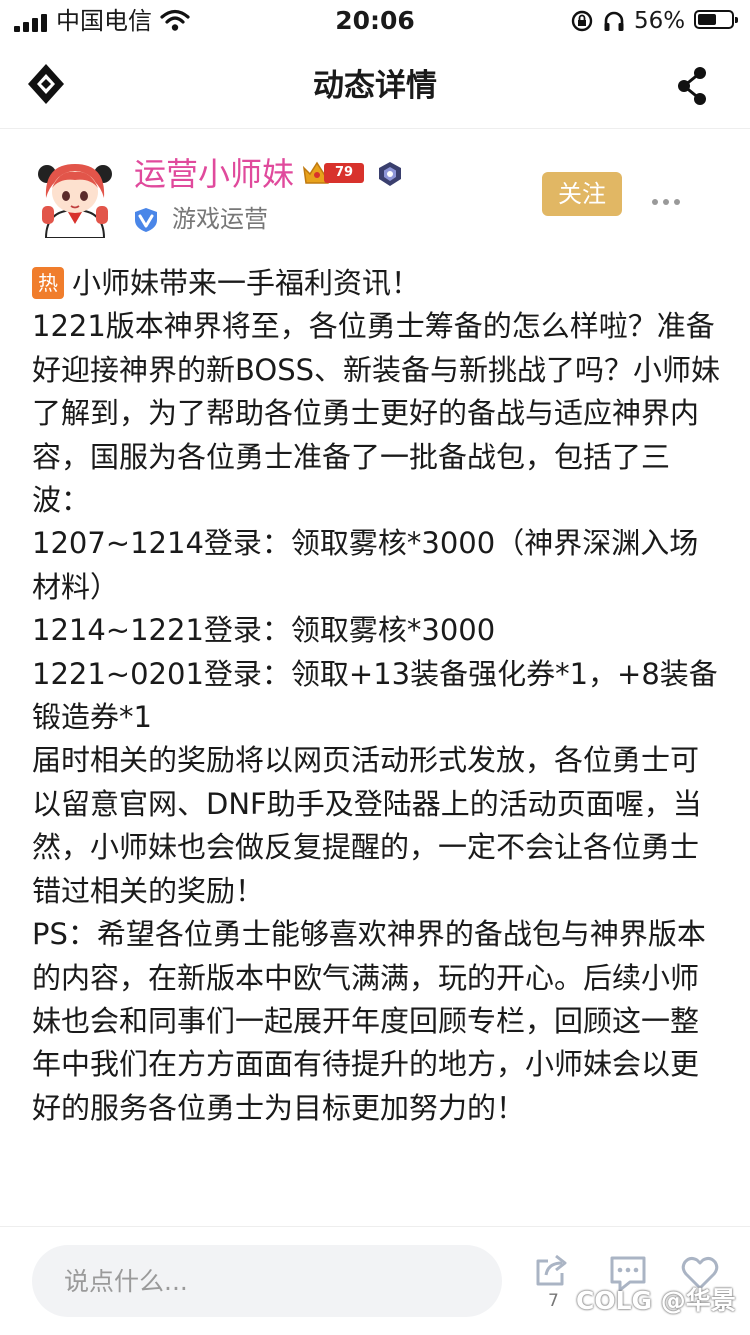  What do you see at coordinates (375, 22) in the screenshot?
I see `status-bar: 中国电信 20:06 56%` at bounding box center [375, 22].